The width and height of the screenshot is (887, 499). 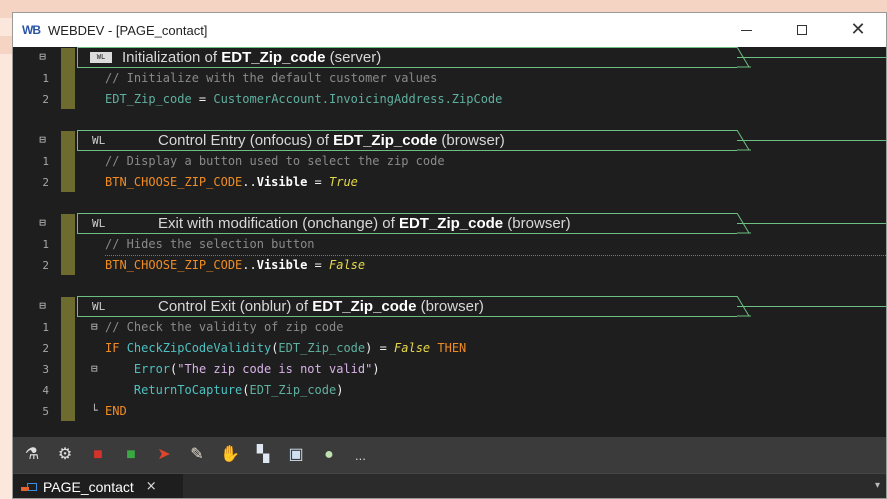 I want to click on page-icon, so click(x=30, y=487).